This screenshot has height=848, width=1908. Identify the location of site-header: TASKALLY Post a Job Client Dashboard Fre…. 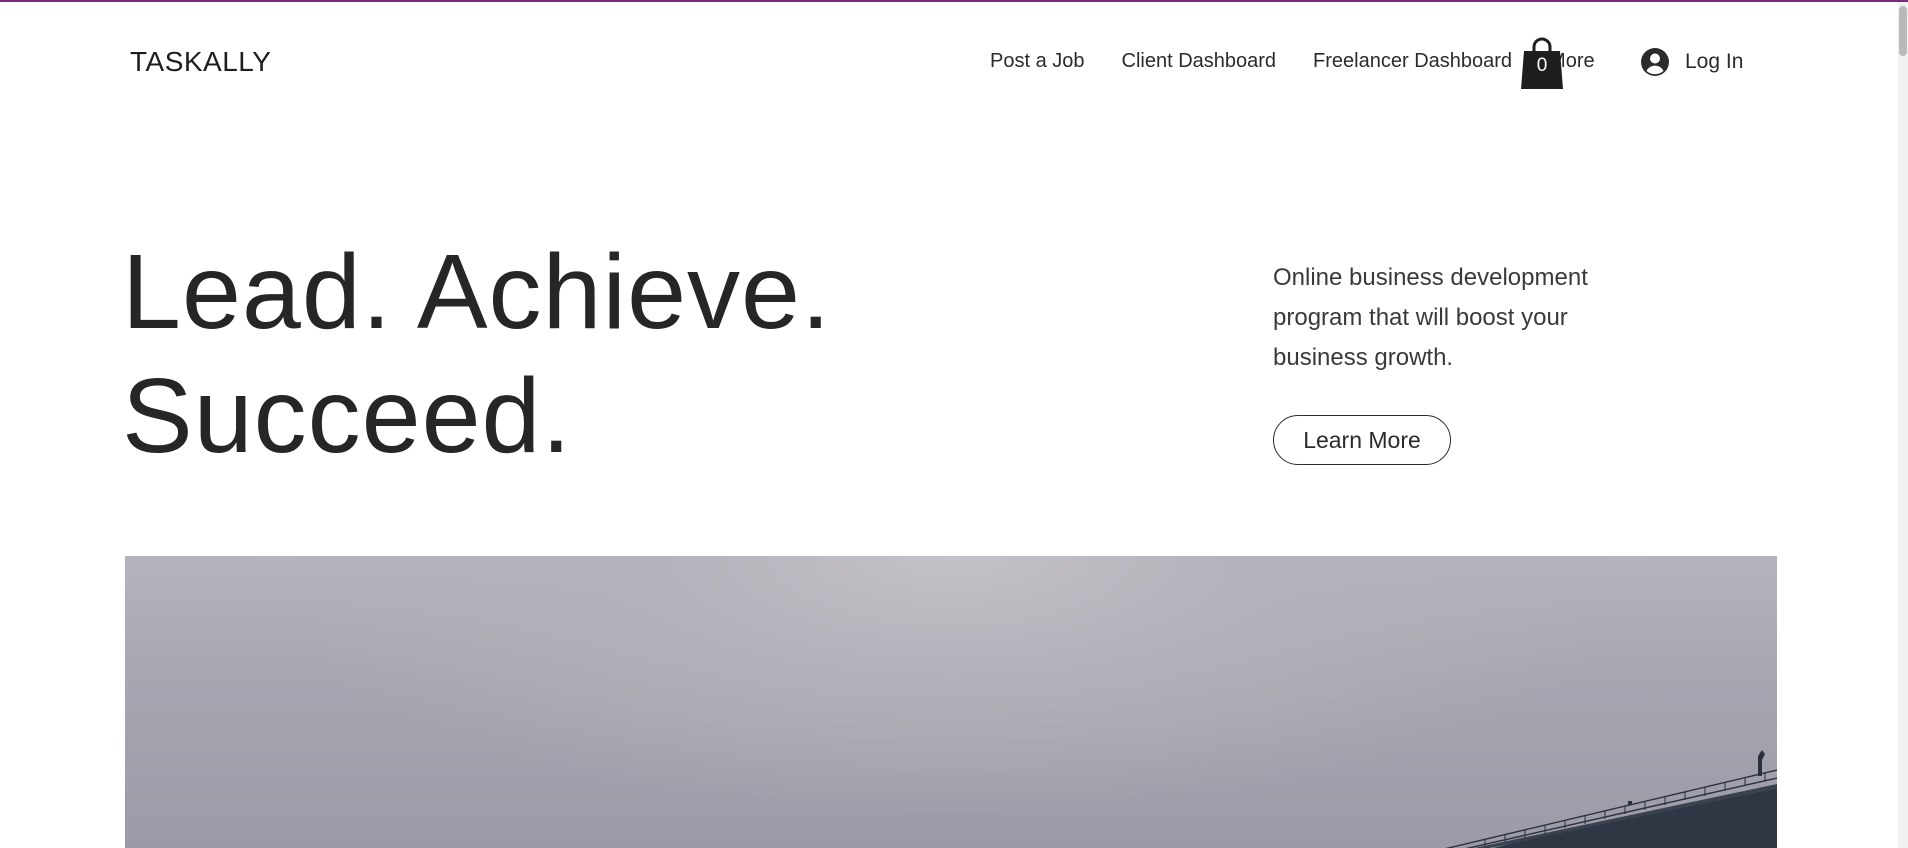
(954, 62).